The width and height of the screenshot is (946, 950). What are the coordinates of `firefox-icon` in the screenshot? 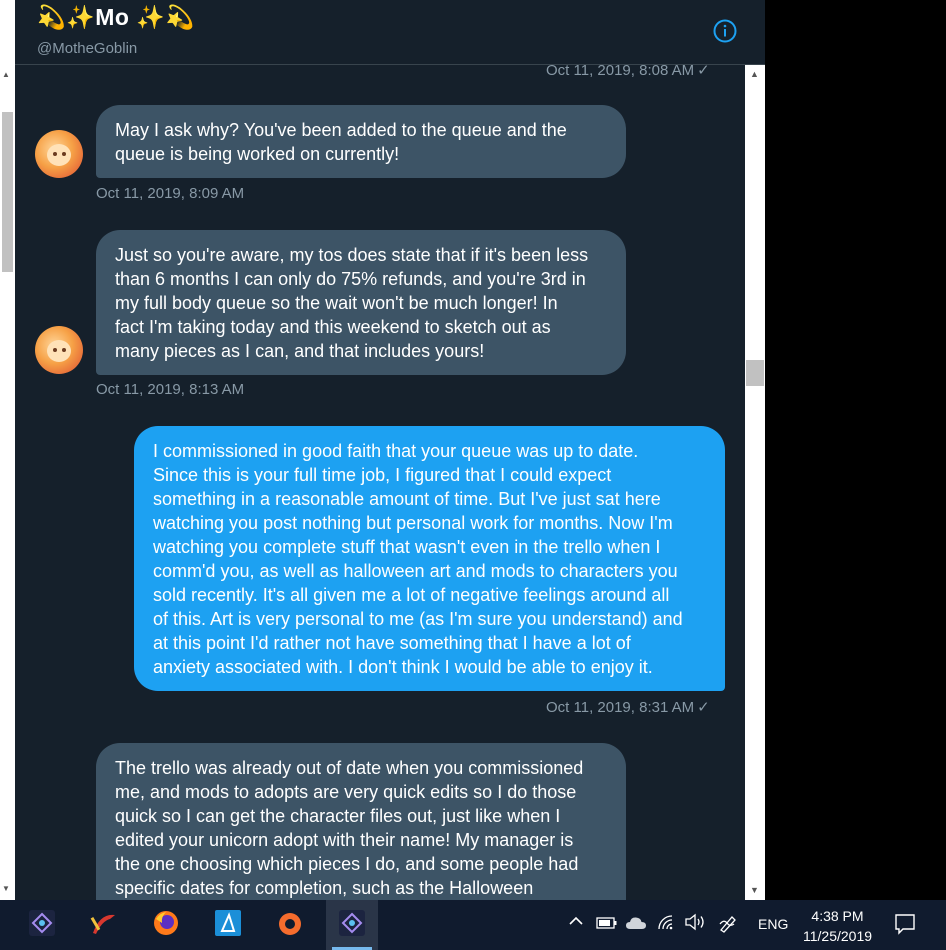 It's located at (166, 923).